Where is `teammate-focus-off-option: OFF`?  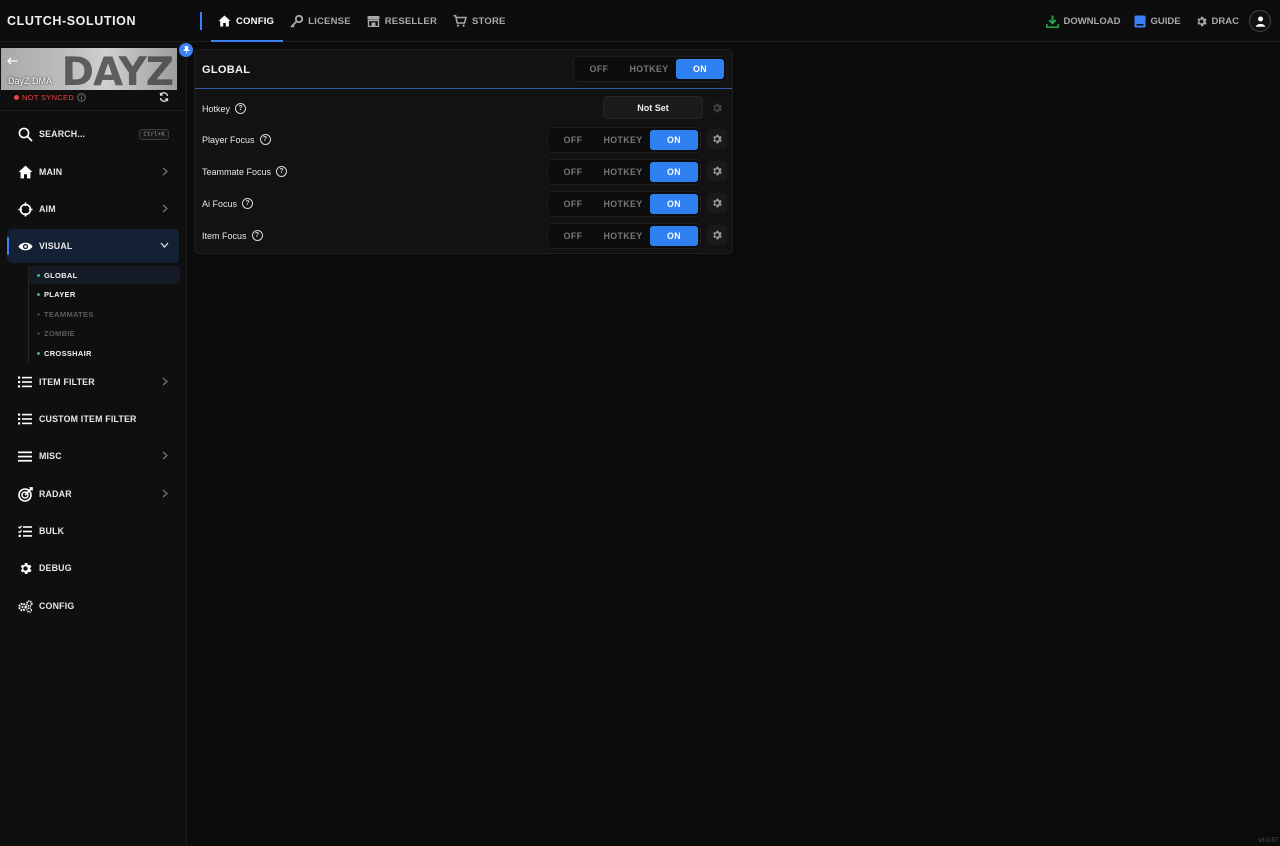 teammate-focus-off-option: OFF is located at coordinates (573, 172).